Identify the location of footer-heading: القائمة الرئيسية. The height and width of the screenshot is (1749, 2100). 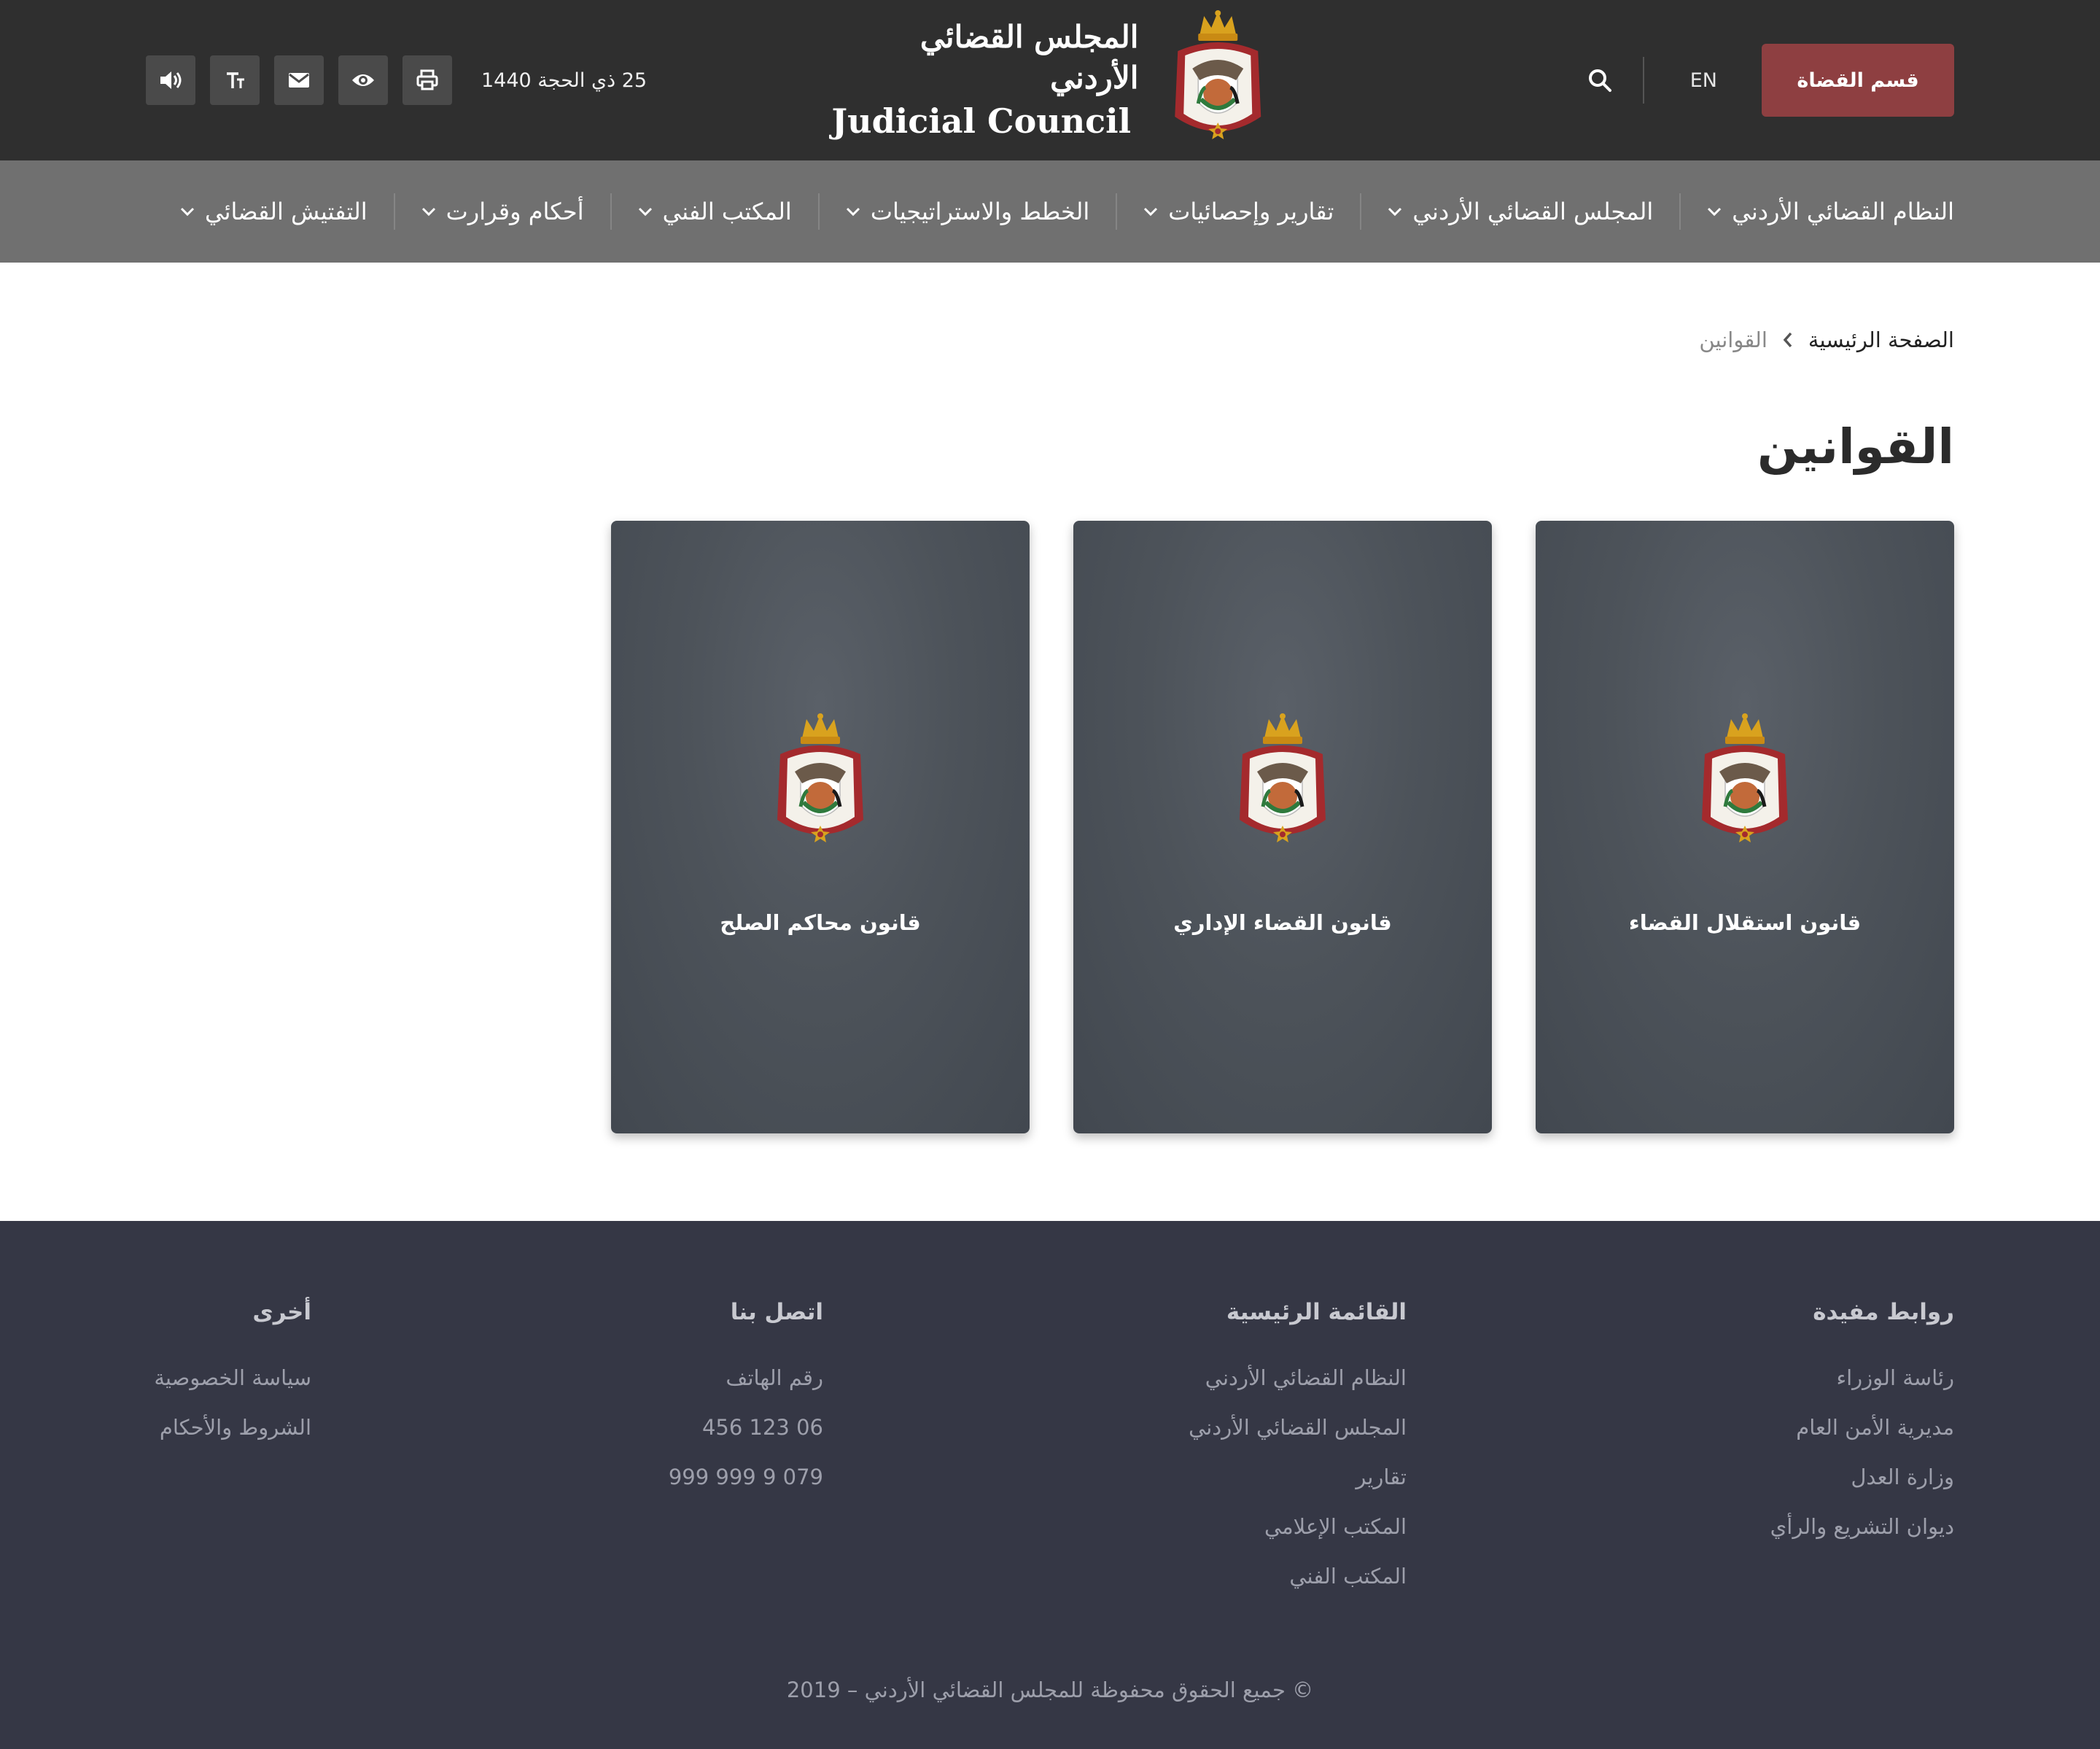
(1316, 1312).